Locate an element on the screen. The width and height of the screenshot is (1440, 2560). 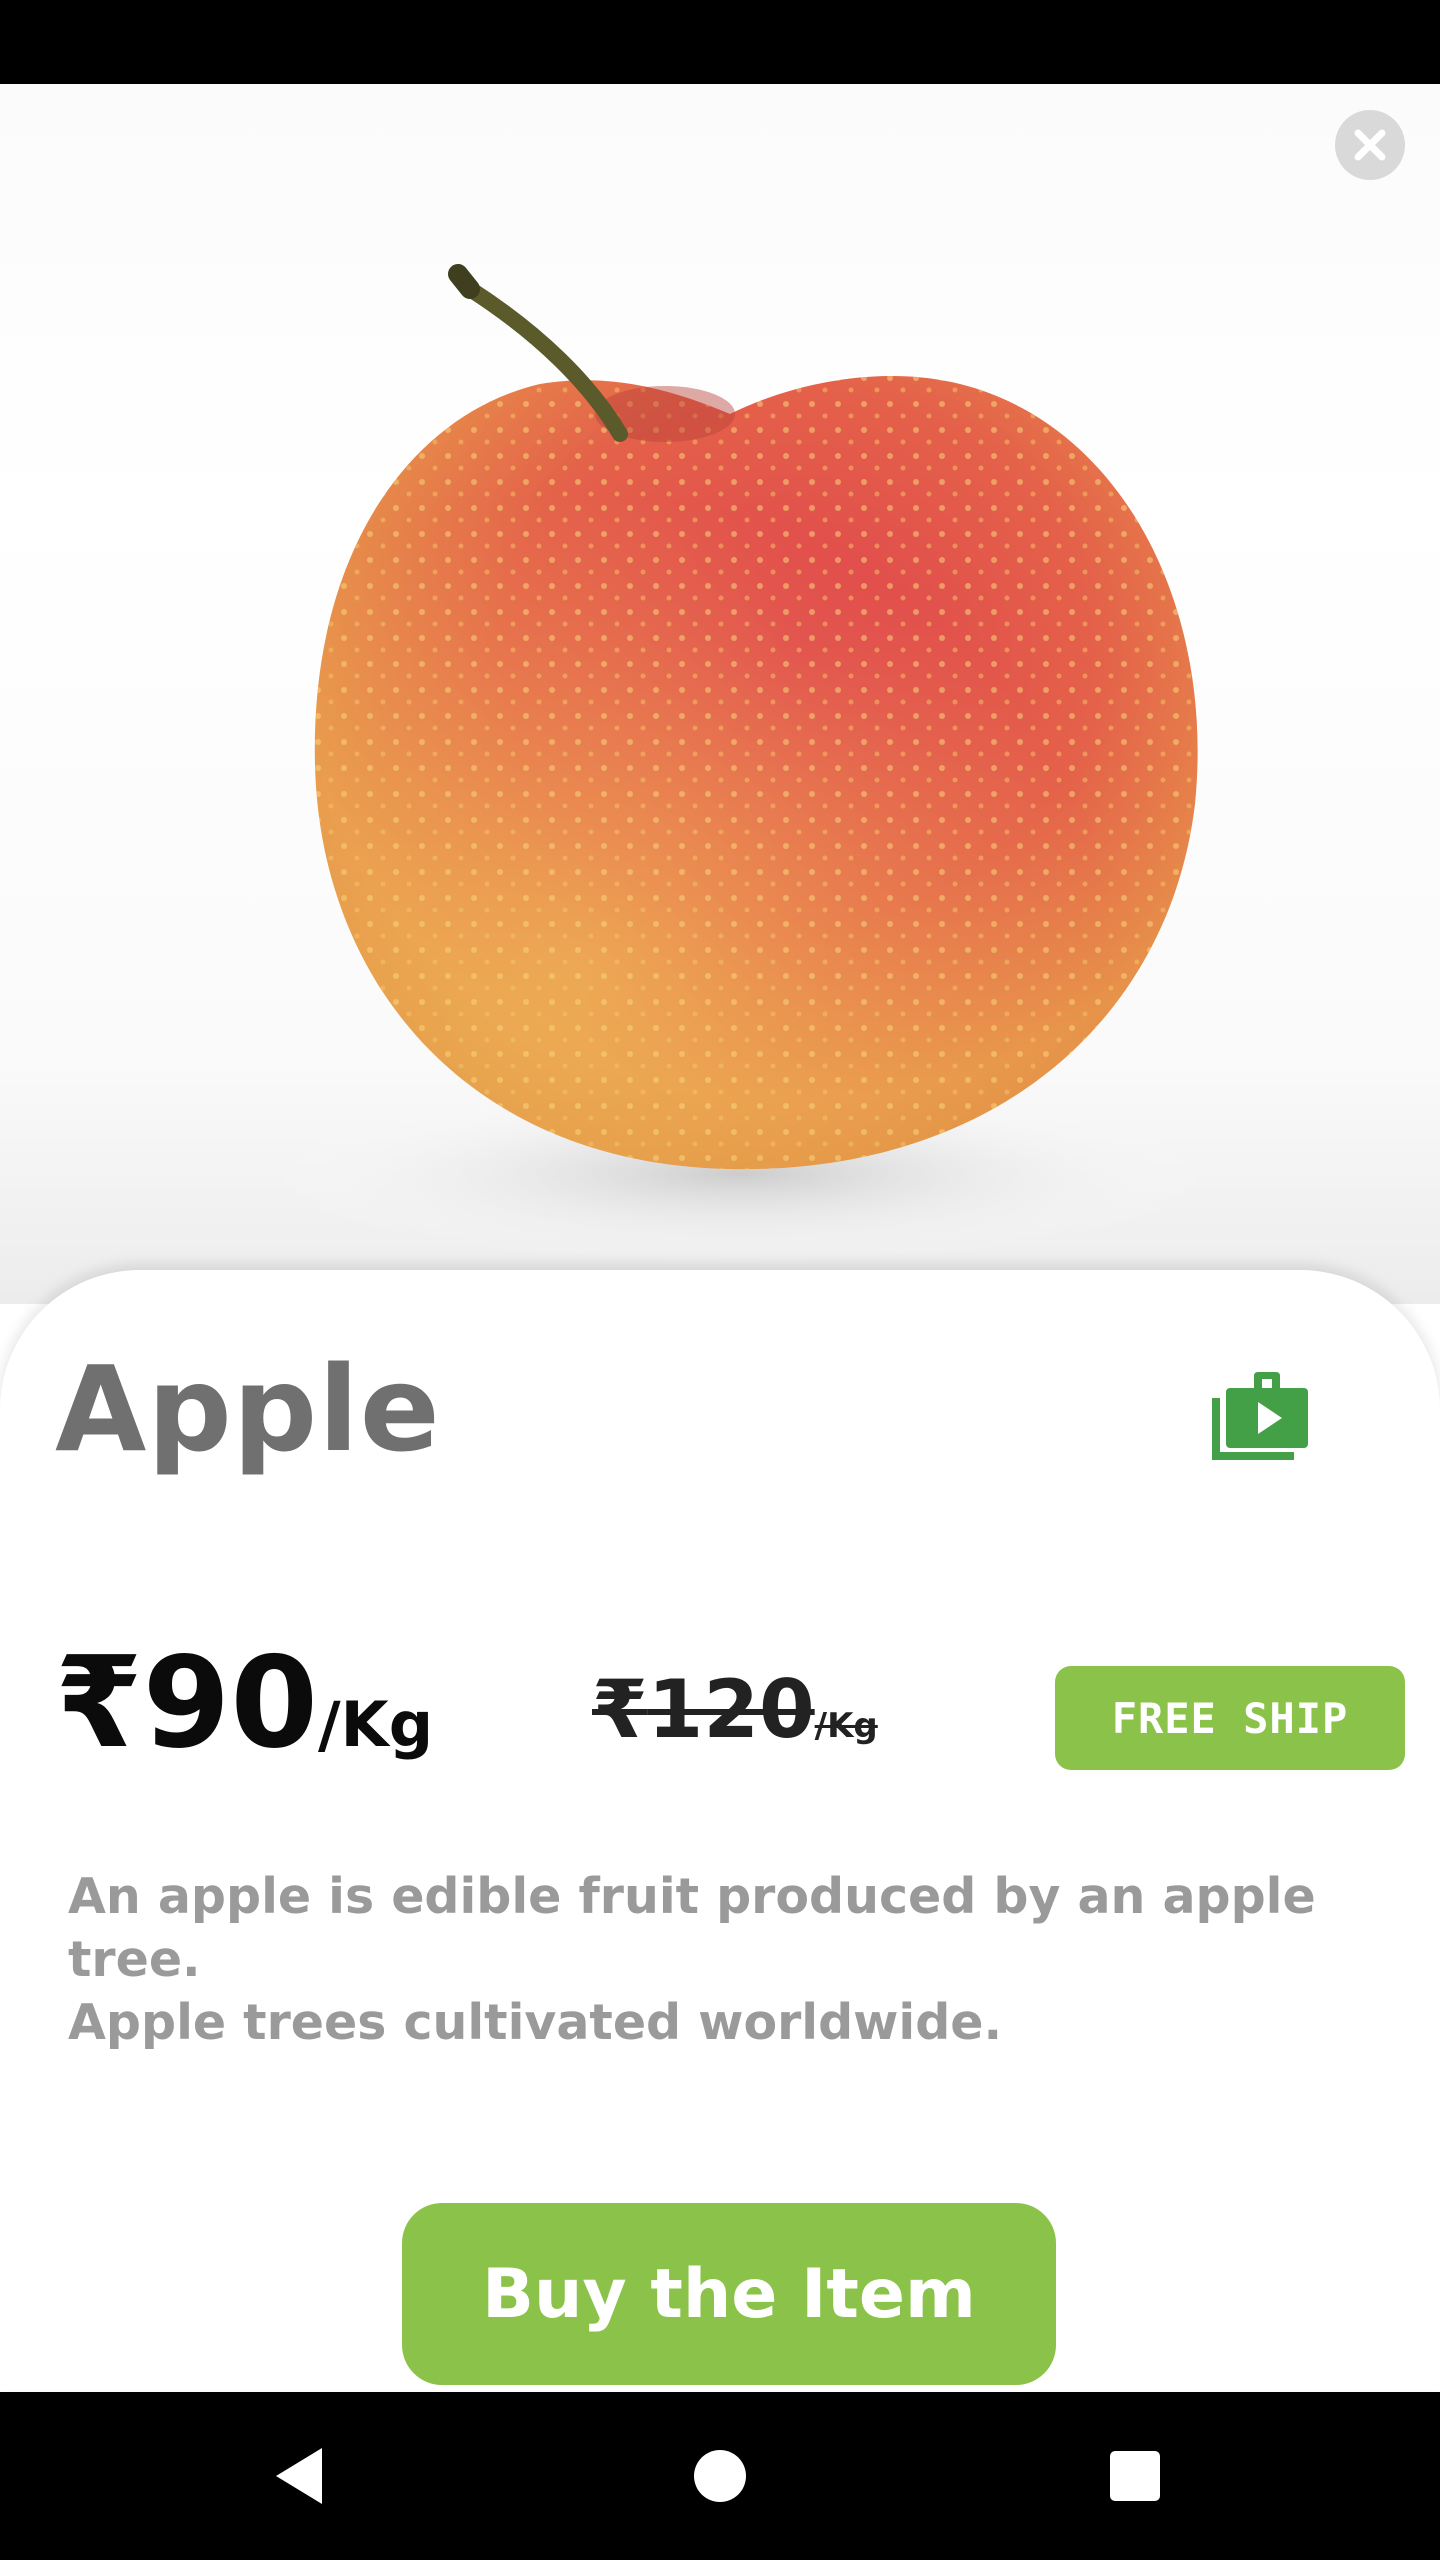
product-name: Apple is located at coordinates (248, 1409).